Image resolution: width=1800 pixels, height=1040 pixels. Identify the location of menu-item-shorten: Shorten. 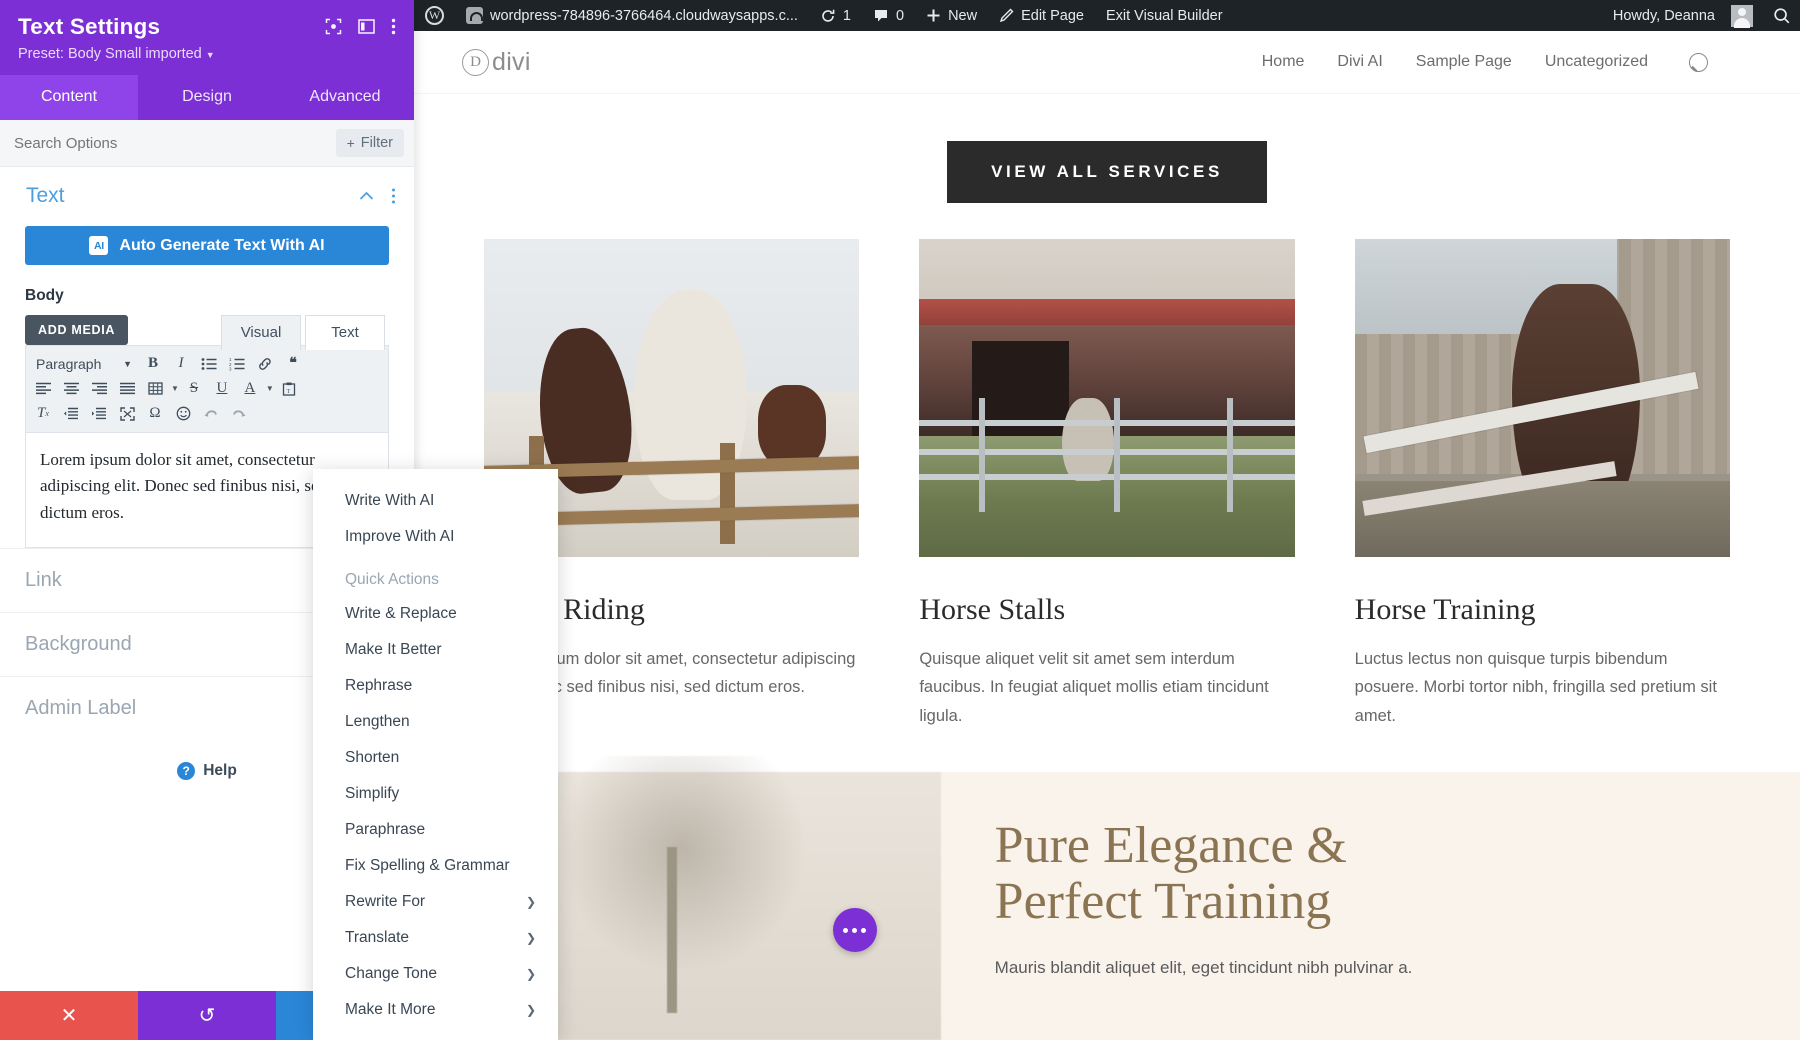
(435, 758).